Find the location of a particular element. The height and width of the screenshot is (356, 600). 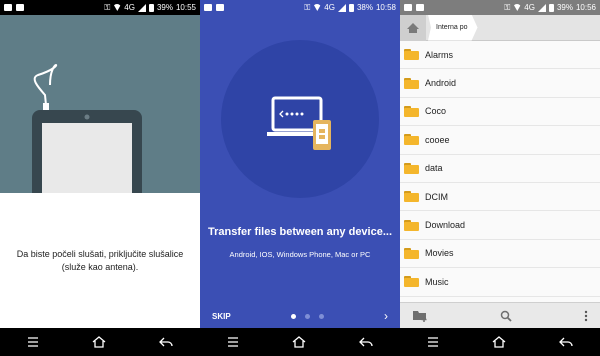

folder-label: cooee is located at coordinates (437, 139).